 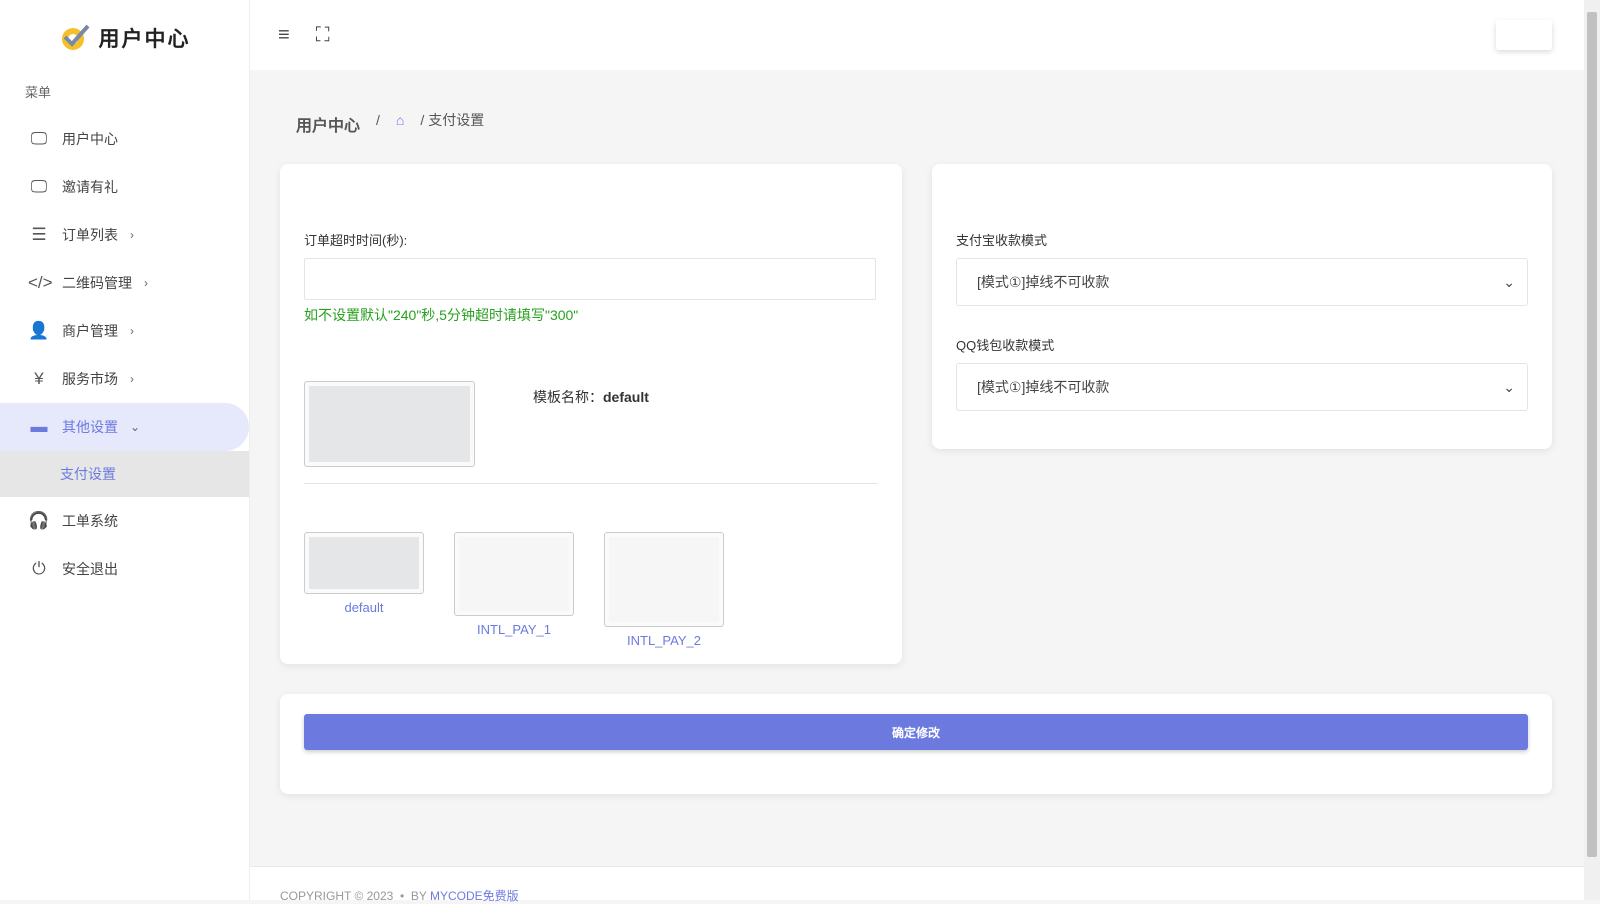 What do you see at coordinates (39, 330) in the screenshot?
I see `user-icon: 👤` at bounding box center [39, 330].